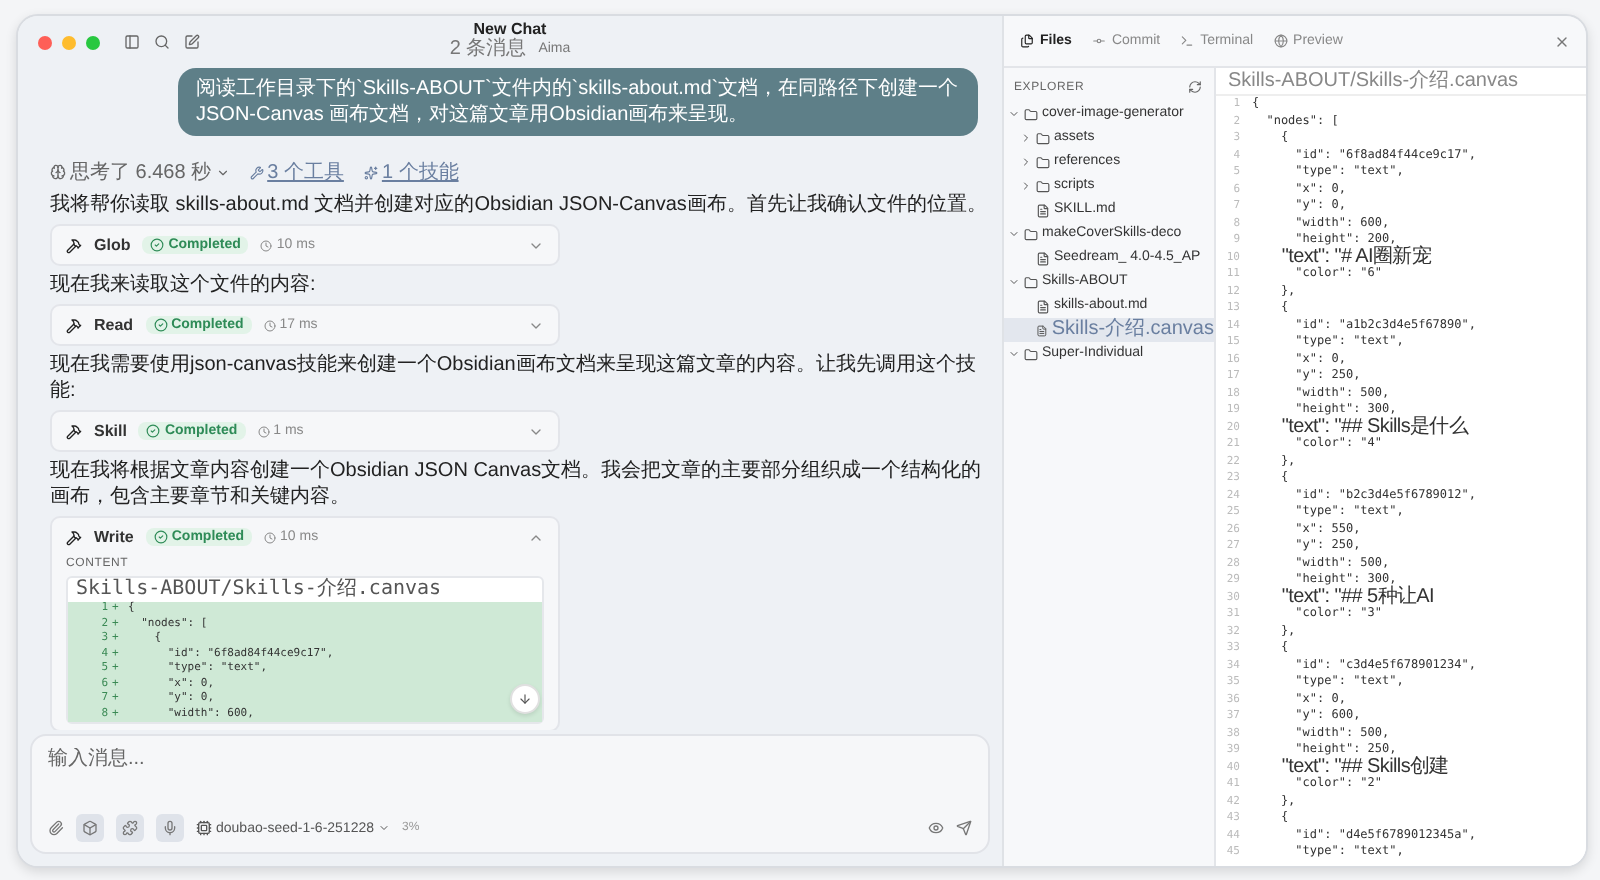 This screenshot has width=1600, height=880. What do you see at coordinates (1357, 597) in the screenshot?
I see `code-line: "text": "## 5种让AI` at bounding box center [1357, 597].